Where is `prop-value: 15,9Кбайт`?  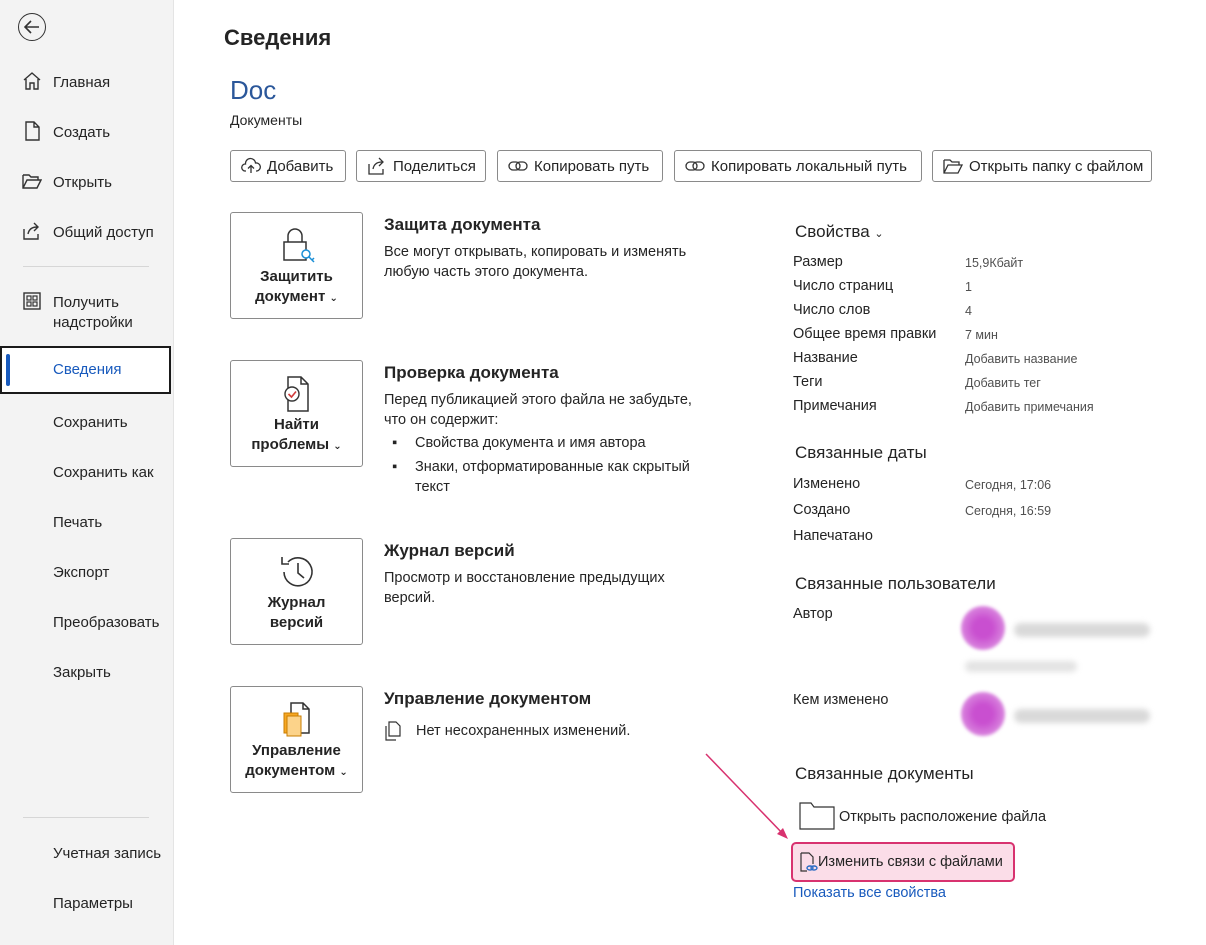
prop-value: 15,9Кбайт is located at coordinates (994, 263).